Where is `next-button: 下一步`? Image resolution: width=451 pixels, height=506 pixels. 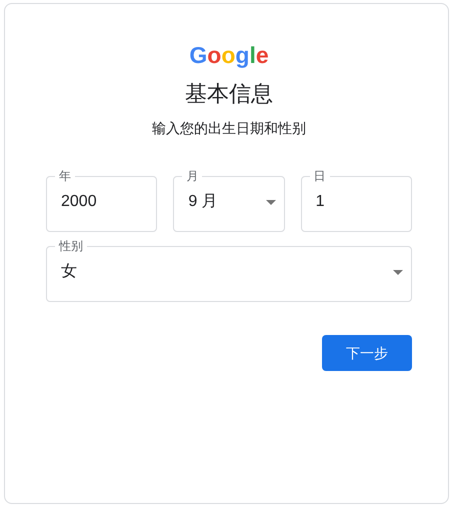 next-button: 下一步 is located at coordinates (367, 353).